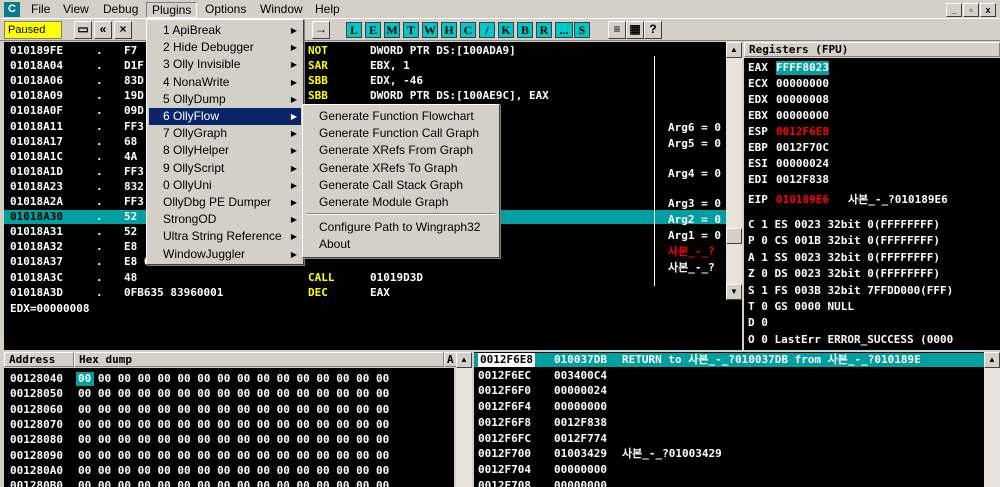 The height and width of the screenshot is (487, 1000). Describe the element at coordinates (225, 64) in the screenshot. I see `plugins-menu-item: 3 Olly Invisible ▶` at that location.